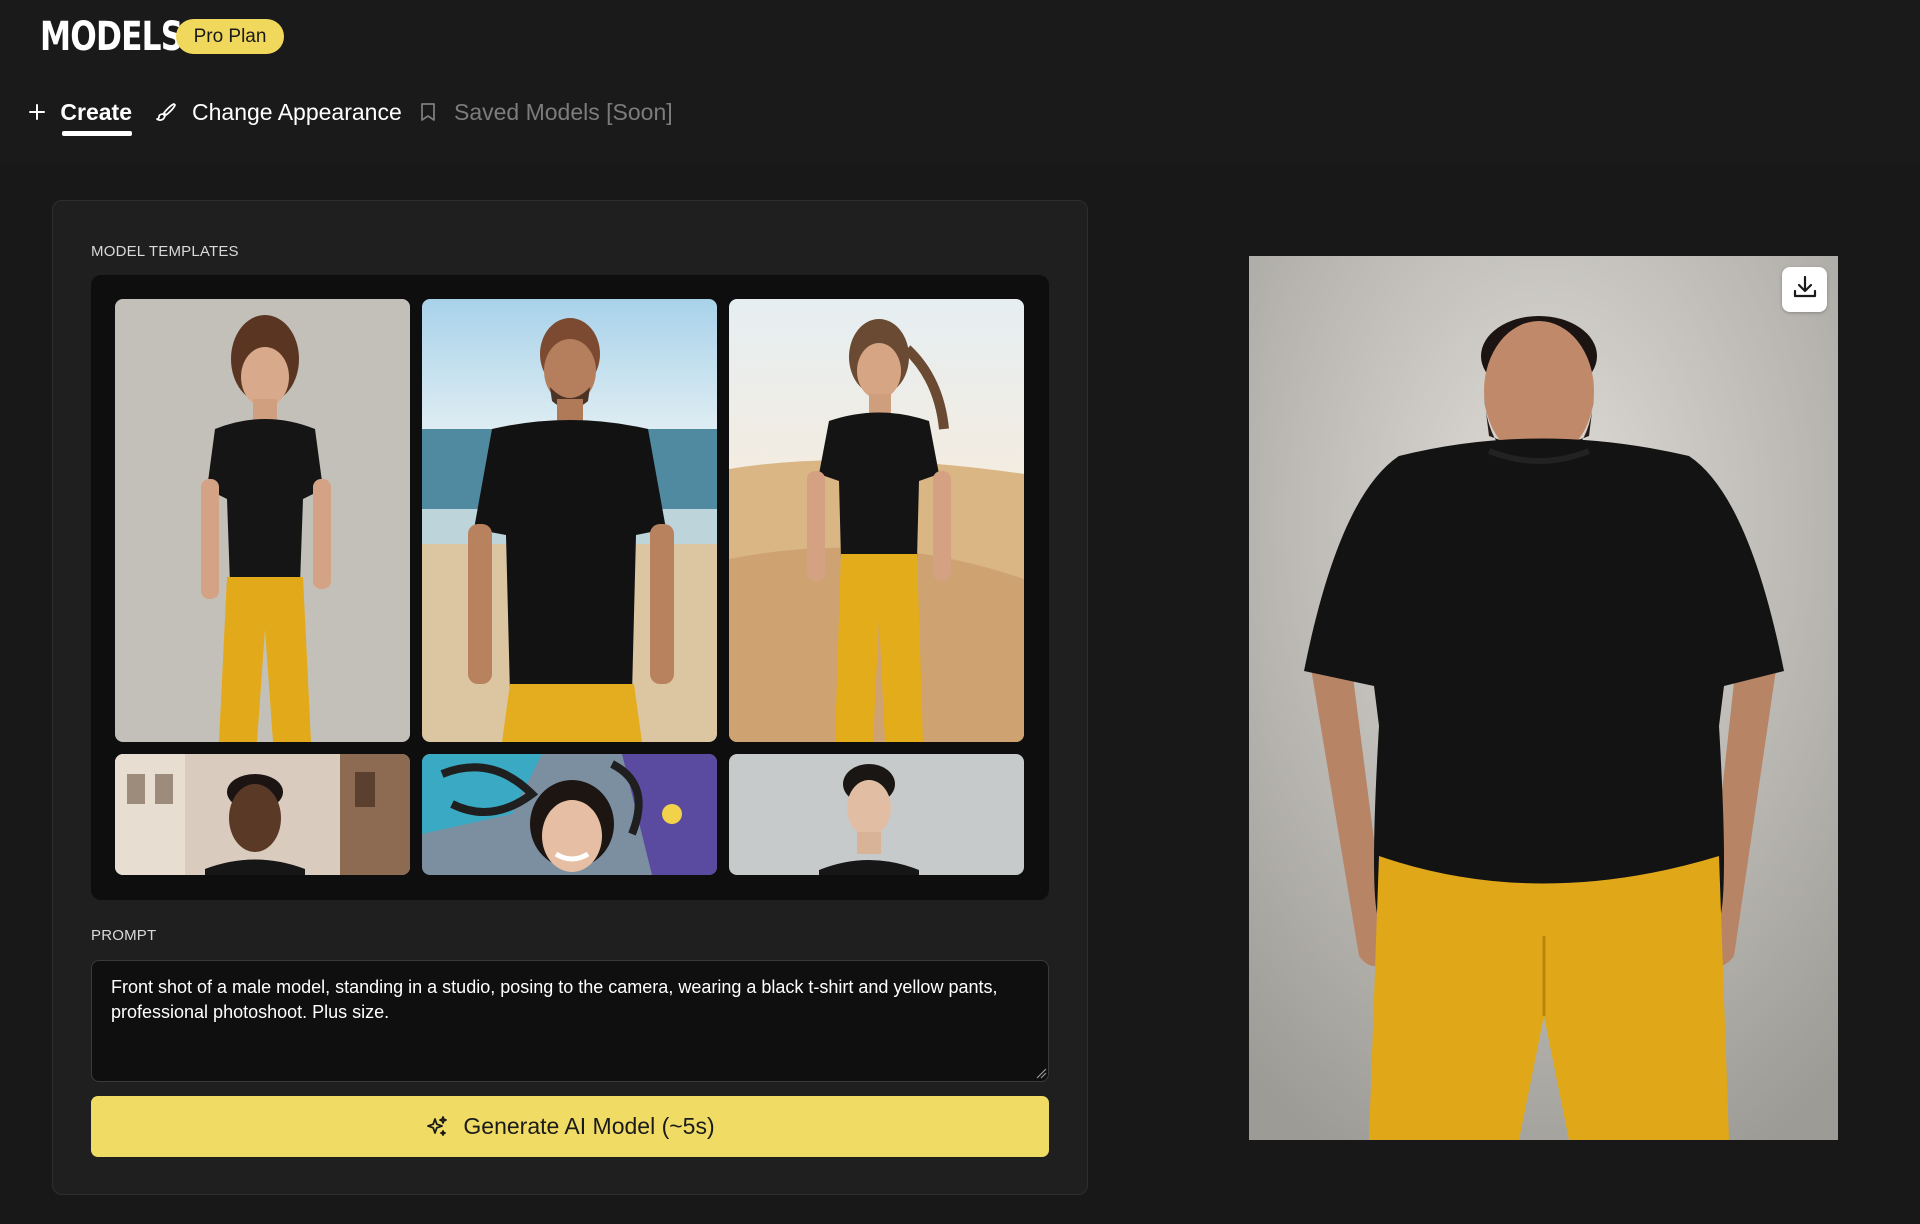 This screenshot has width=1920, height=1224. I want to click on templates-label: MODEL TEMPLATES, so click(165, 251).